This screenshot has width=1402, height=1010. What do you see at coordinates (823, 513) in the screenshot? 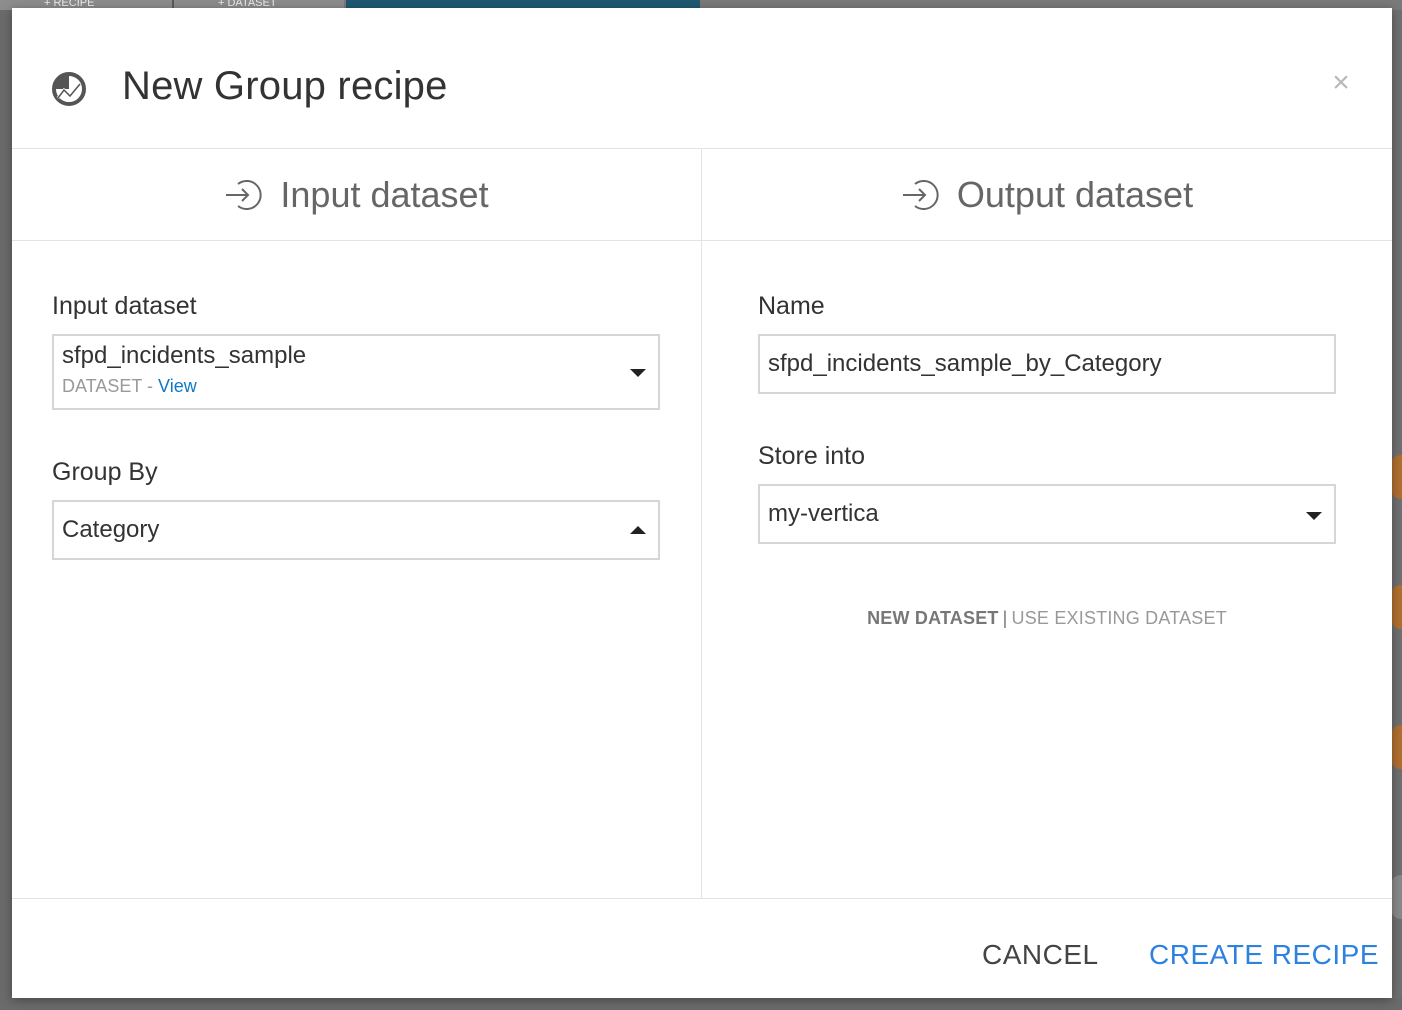
I see `store-into-value: my-vertica` at bounding box center [823, 513].